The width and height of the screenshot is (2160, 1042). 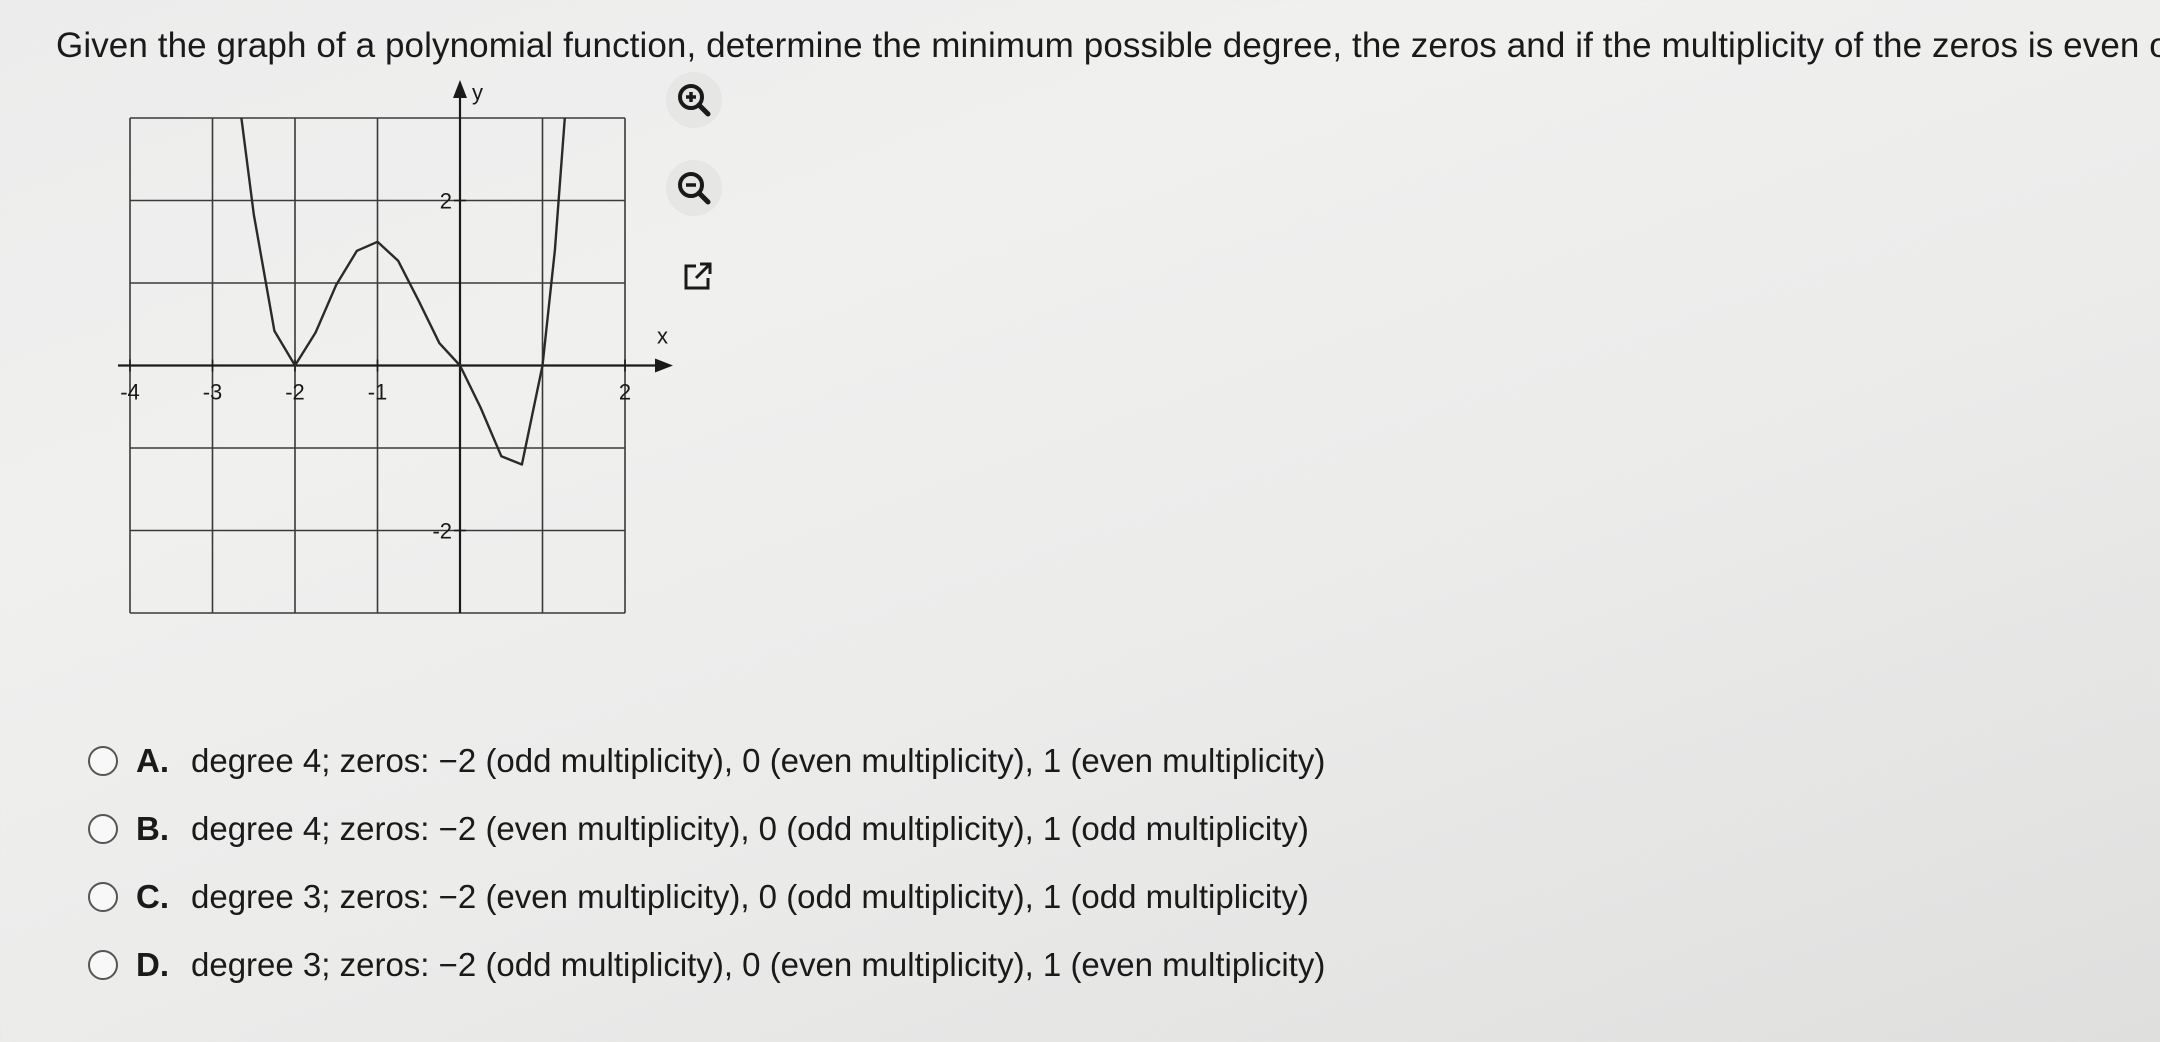 I want to click on x-tick-label: 2, so click(x=625, y=392).